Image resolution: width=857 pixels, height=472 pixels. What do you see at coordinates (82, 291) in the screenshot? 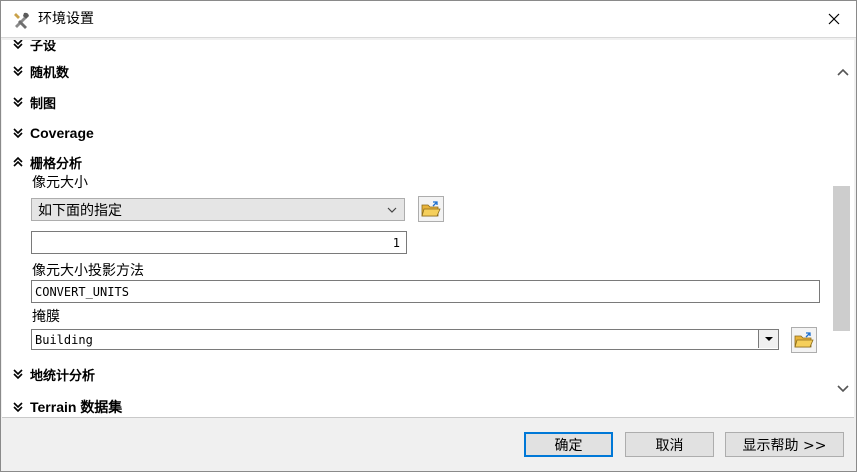
I see `projection-method-value: CONVERT_UNITS` at bounding box center [82, 291].